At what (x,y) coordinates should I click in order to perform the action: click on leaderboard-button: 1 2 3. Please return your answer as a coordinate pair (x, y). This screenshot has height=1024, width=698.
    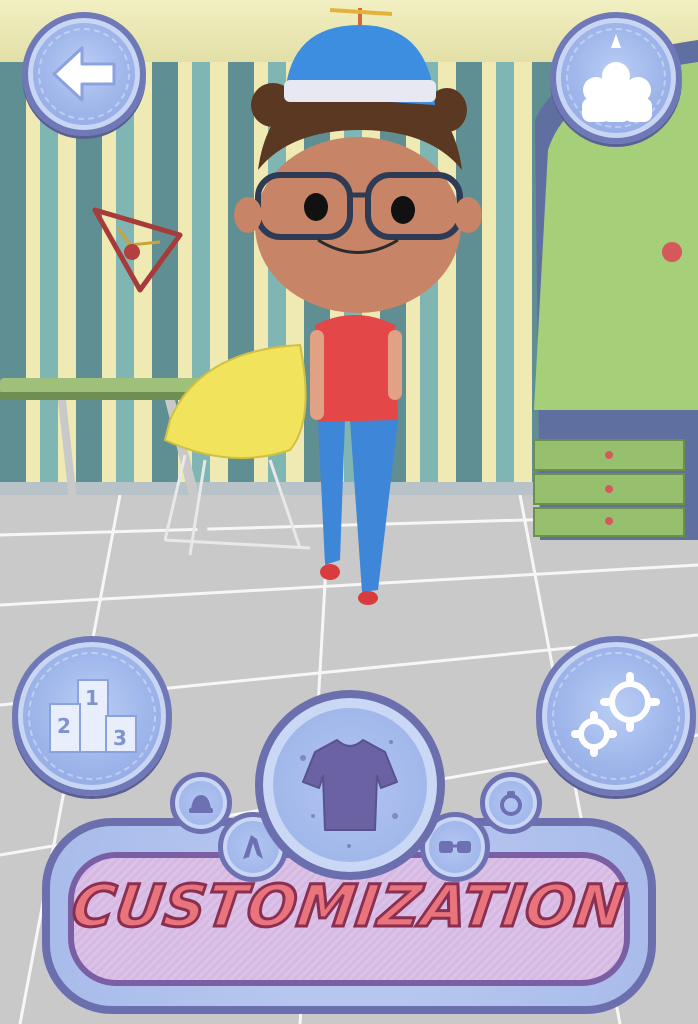
    Looking at the image, I should click on (92, 716).